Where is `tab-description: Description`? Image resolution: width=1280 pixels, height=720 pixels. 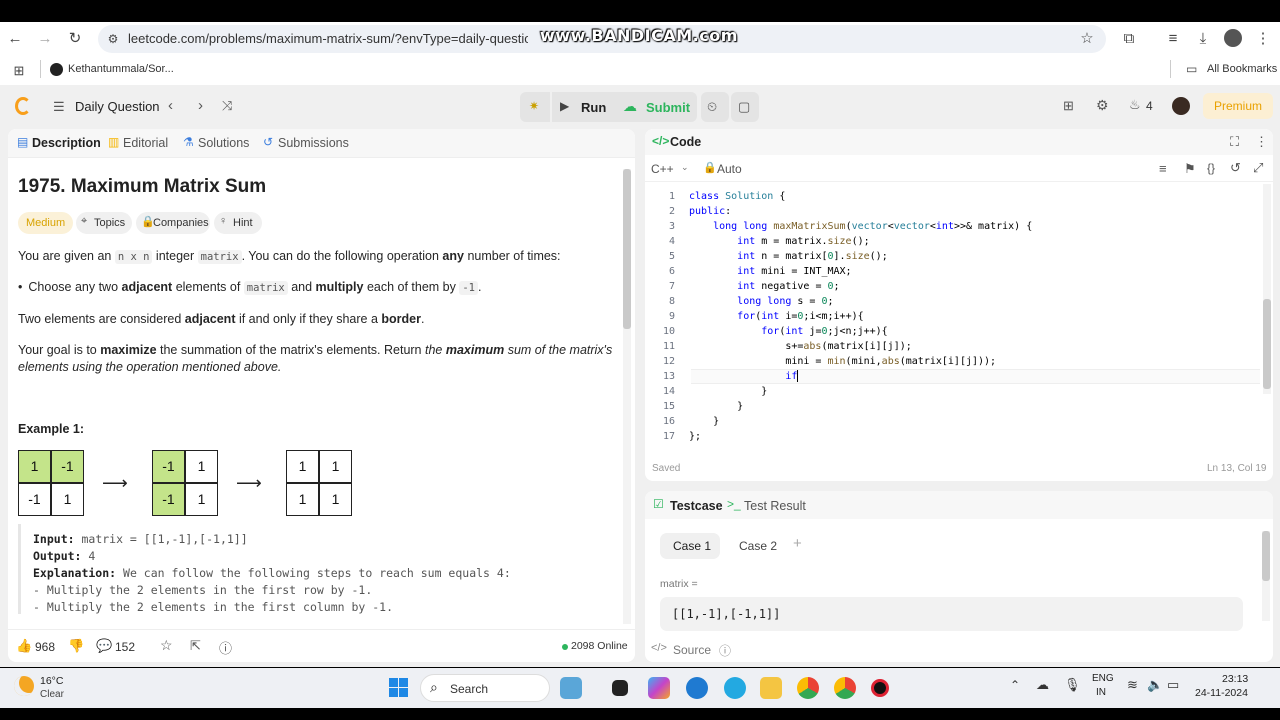
tab-description: Description is located at coordinates (66, 143).